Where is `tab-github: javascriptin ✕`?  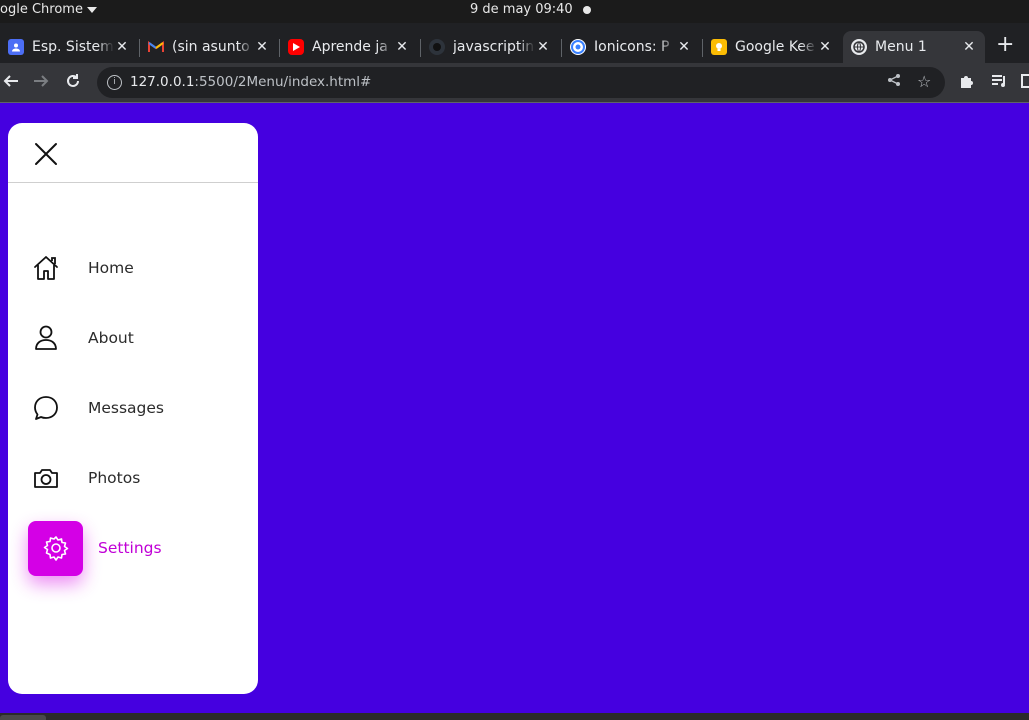
tab-github: javascriptin ✕ is located at coordinates (490, 47).